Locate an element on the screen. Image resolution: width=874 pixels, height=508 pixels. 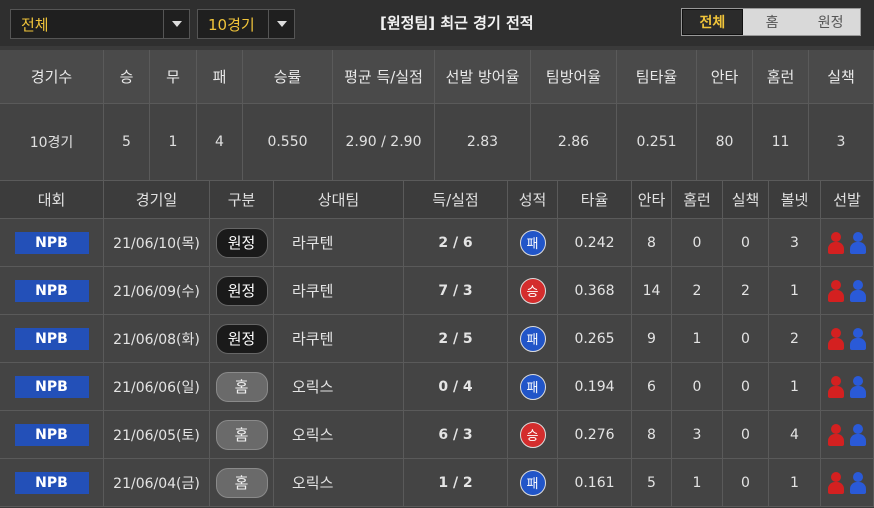
summary-header-cell: 승률 is located at coordinates (288, 77).